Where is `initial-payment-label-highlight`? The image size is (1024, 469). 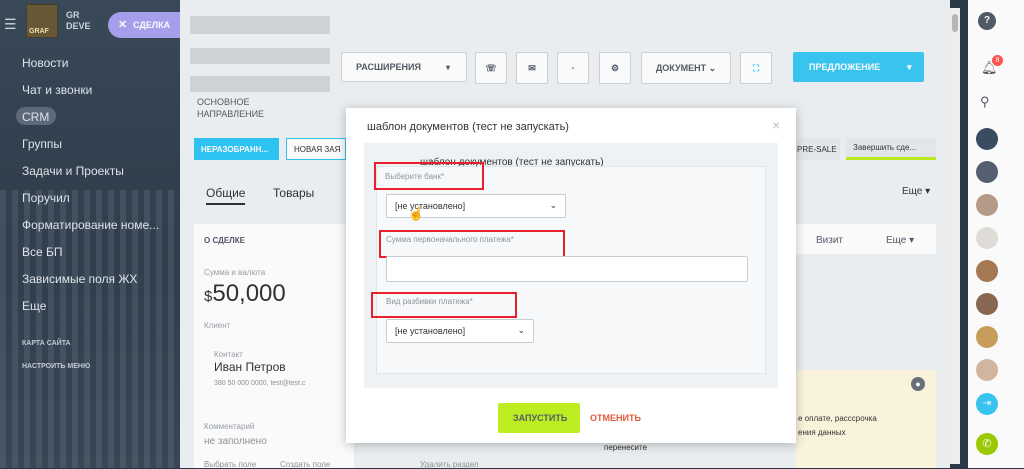
initial-payment-label-highlight is located at coordinates (472, 244).